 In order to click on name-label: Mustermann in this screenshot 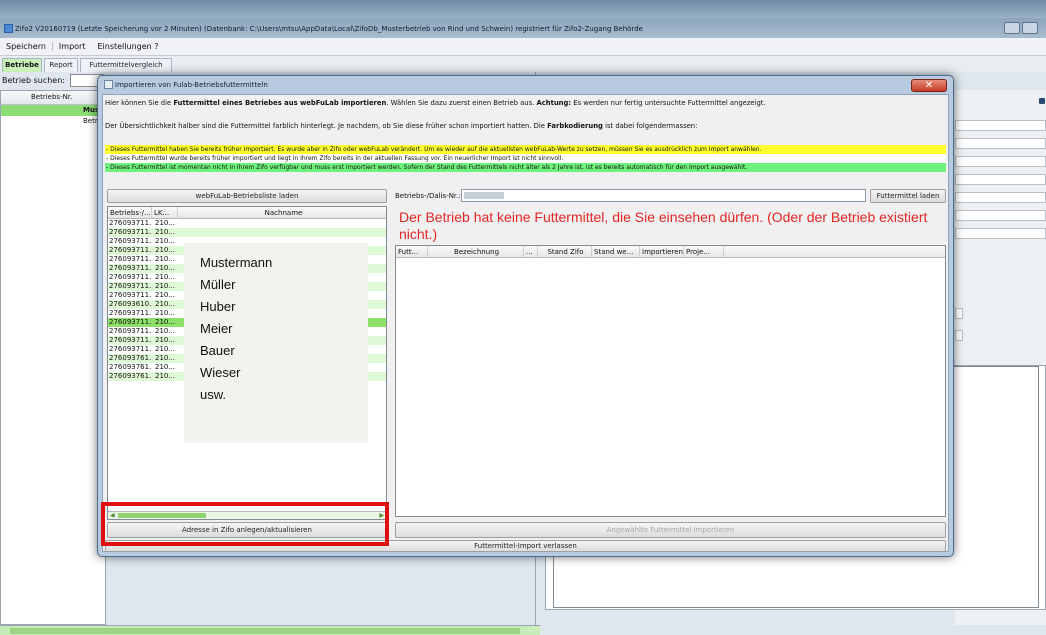, I will do `click(236, 262)`.